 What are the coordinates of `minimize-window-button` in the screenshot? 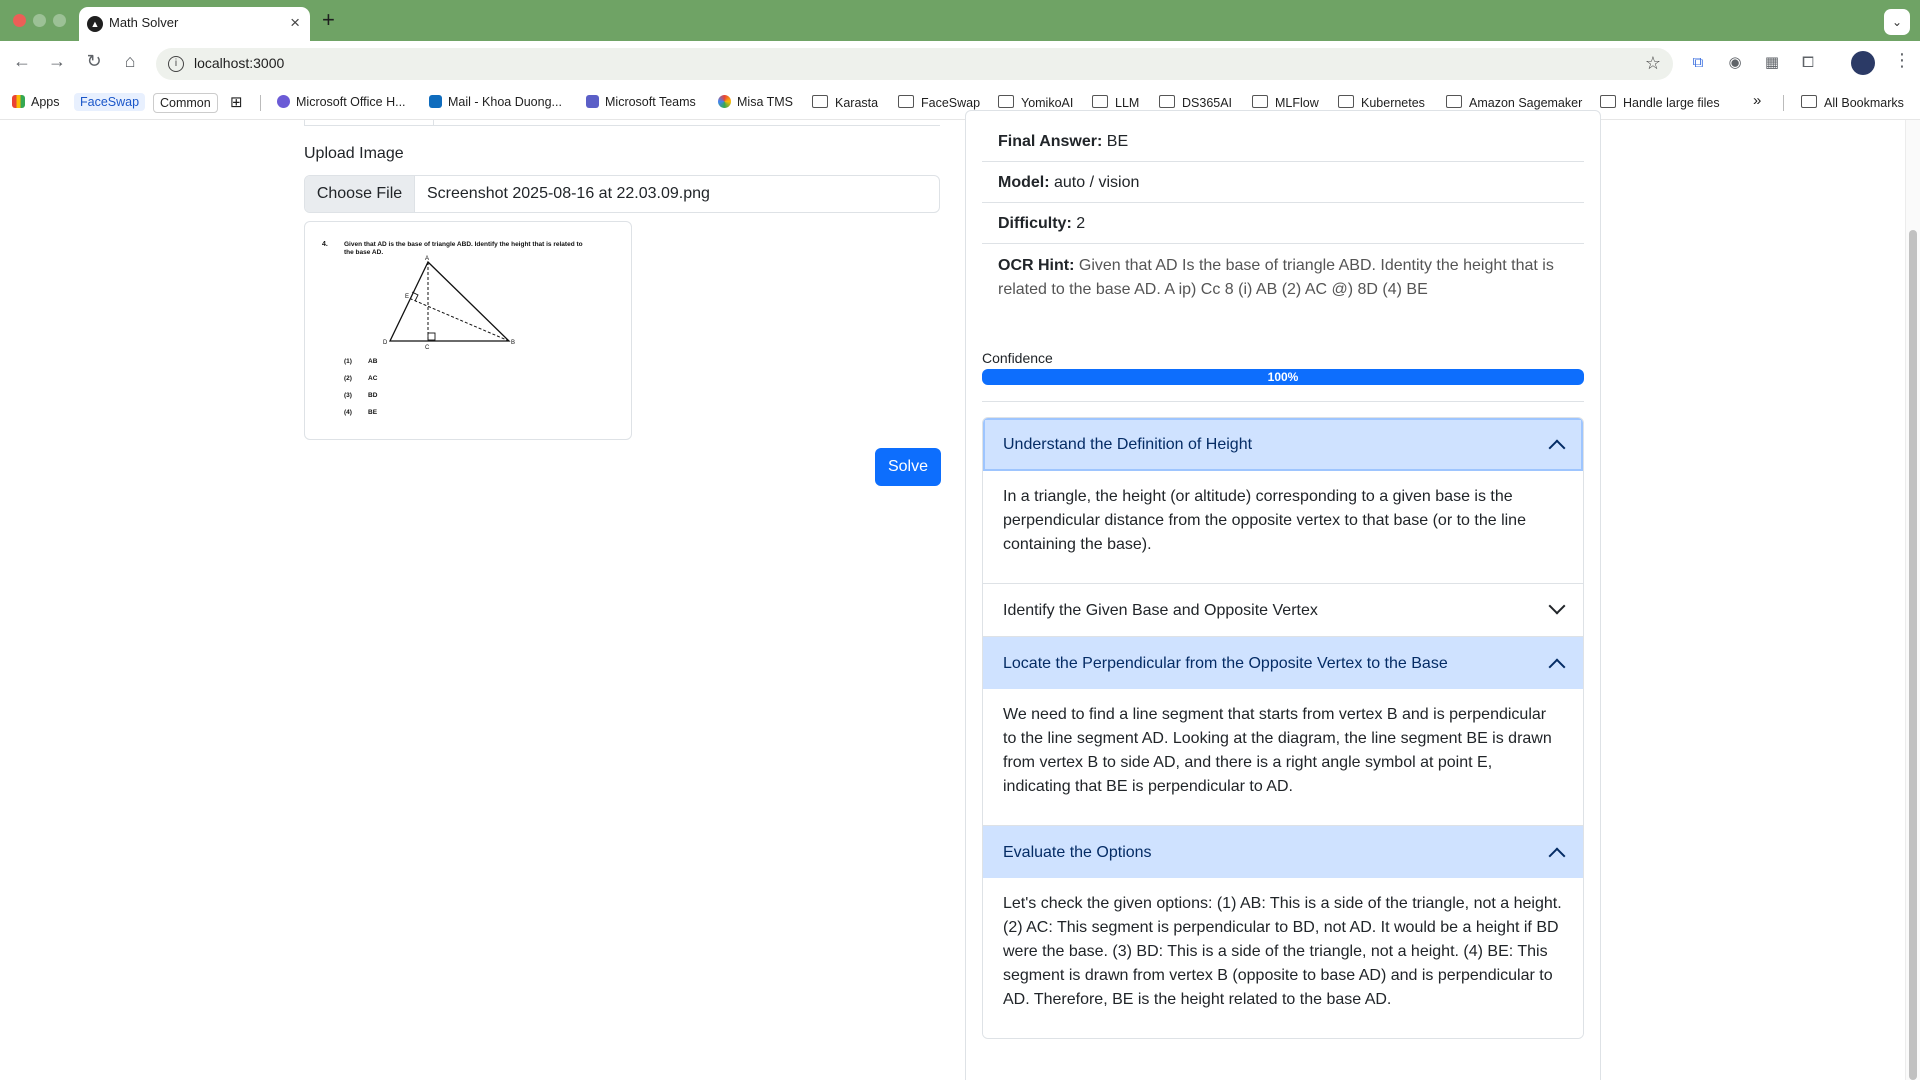 It's located at (39, 20).